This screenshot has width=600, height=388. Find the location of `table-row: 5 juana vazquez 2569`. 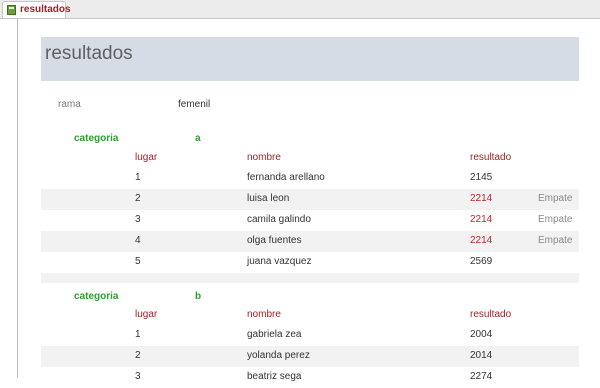

table-row: 5 juana vazquez 2569 is located at coordinates (310, 262).